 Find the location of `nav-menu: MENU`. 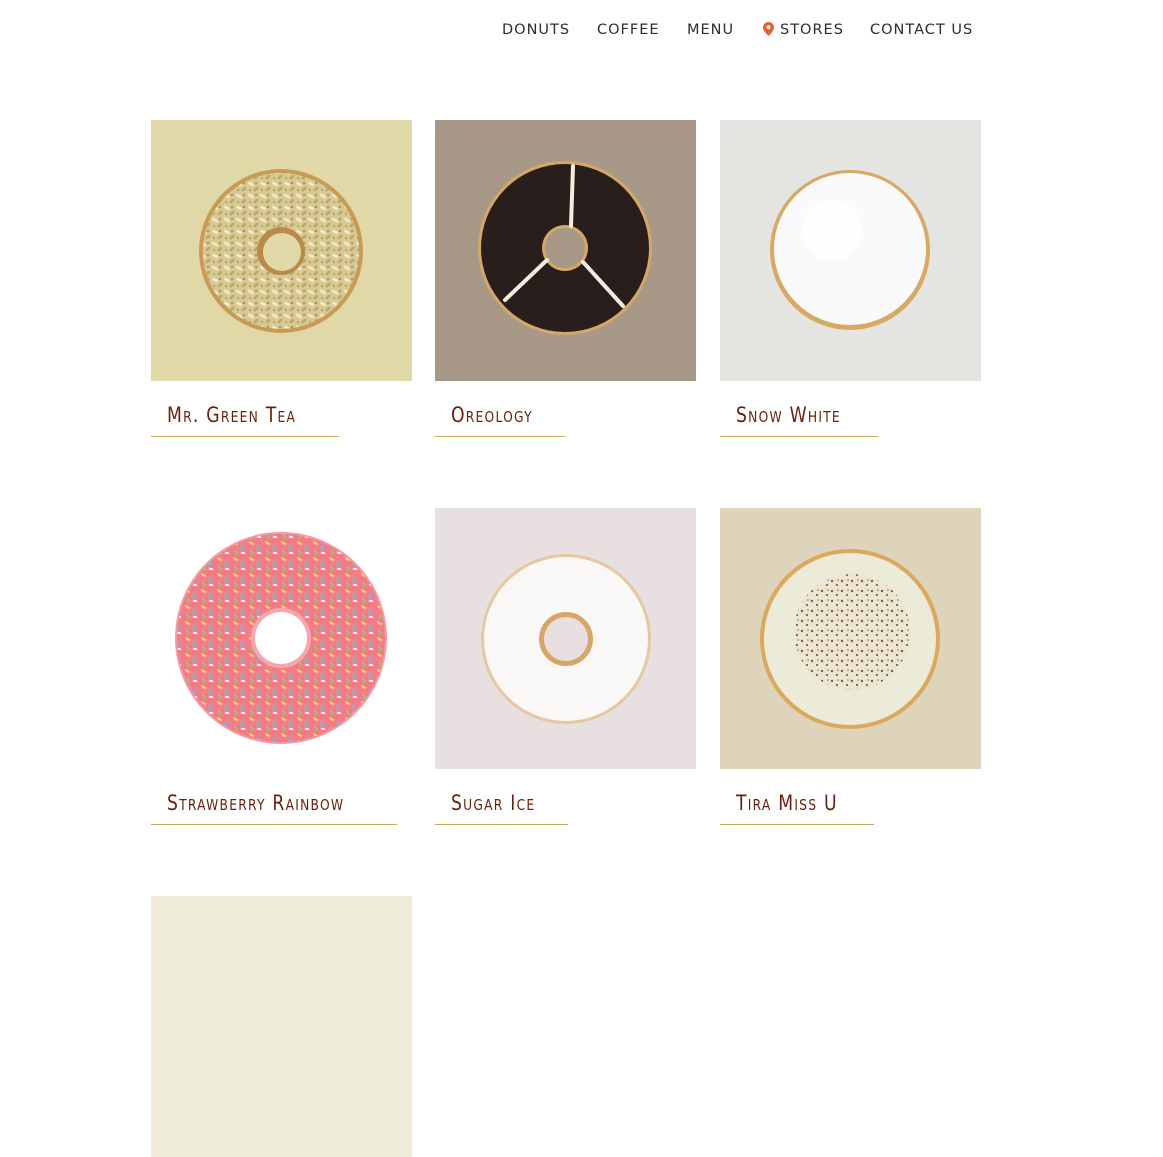

nav-menu: MENU is located at coordinates (710, 30).